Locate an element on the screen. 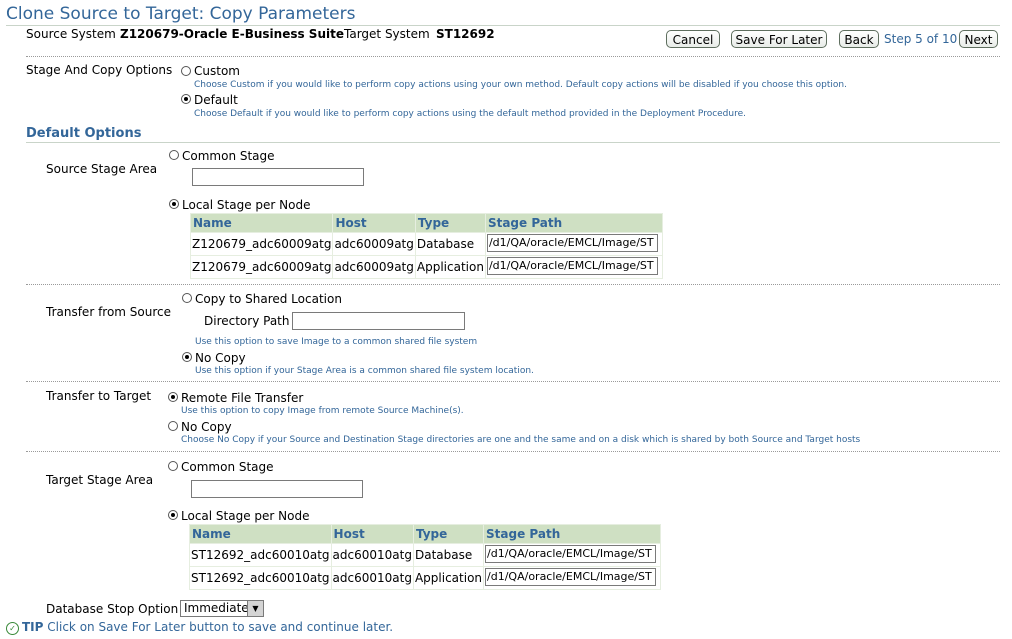  source-local-stage-radio is located at coordinates (174, 204).